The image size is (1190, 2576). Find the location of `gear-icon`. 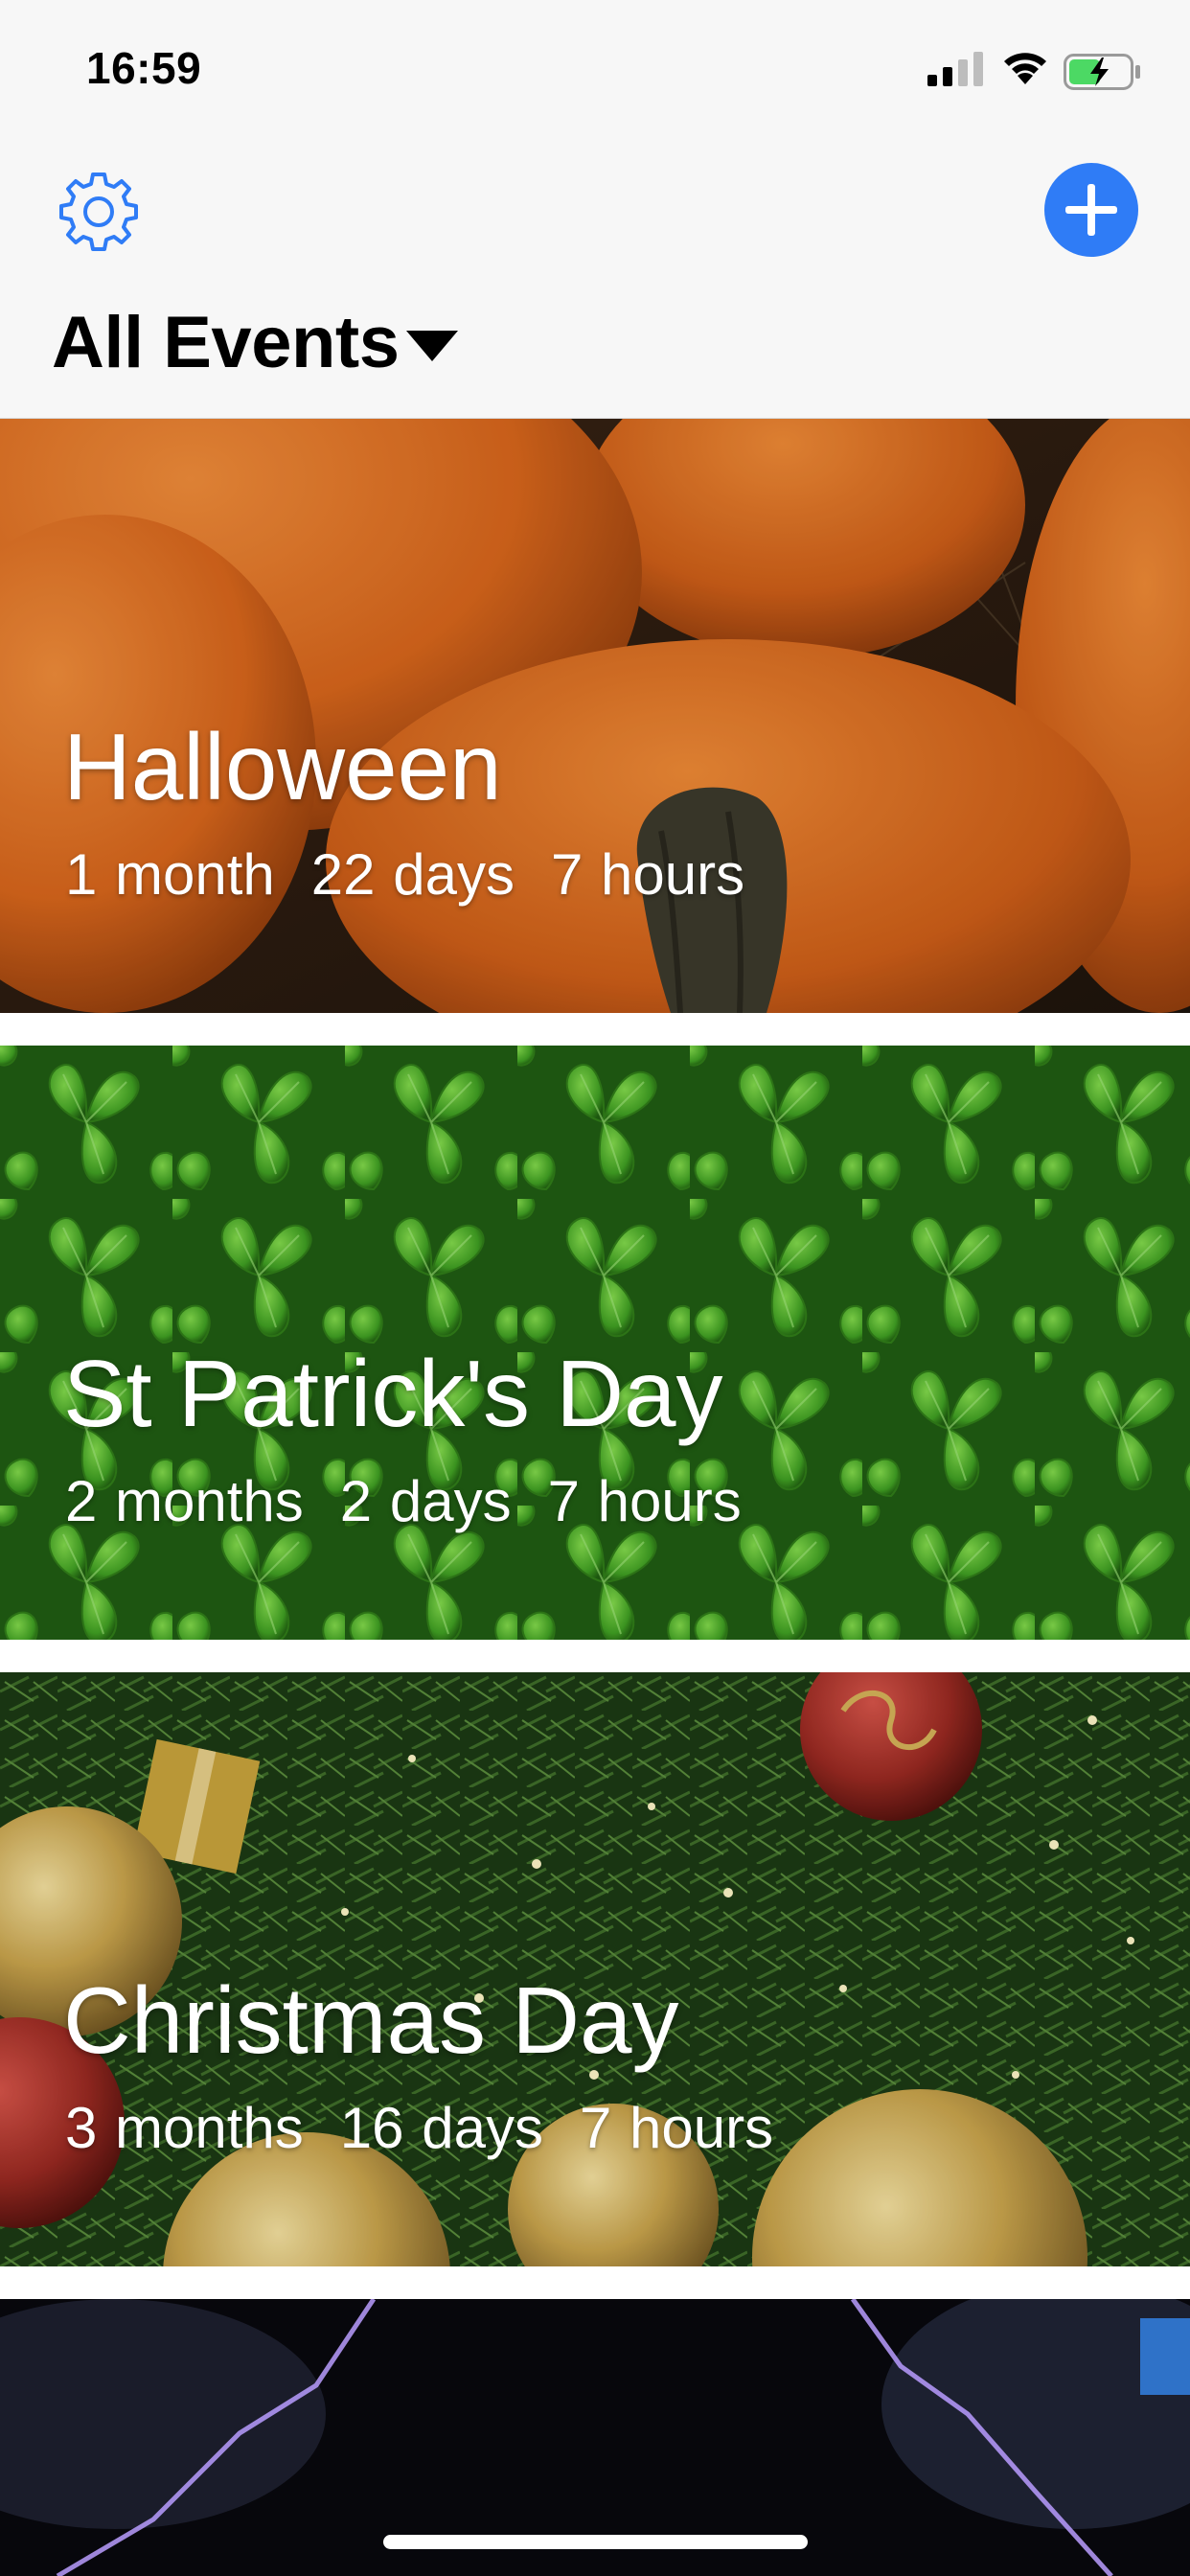

gear-icon is located at coordinates (99, 211).